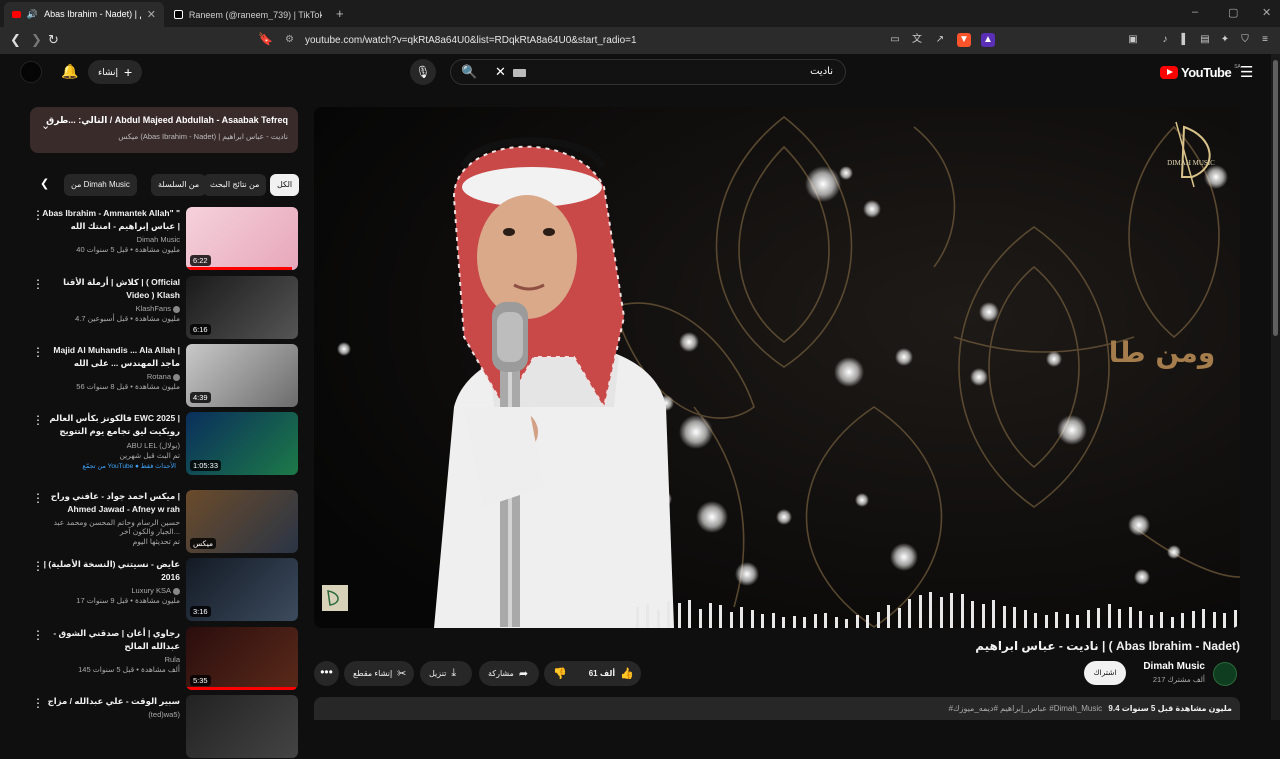 This screenshot has width=1280, height=759. What do you see at coordinates (289, 39) in the screenshot?
I see `site-info-icon: ⚙` at bounding box center [289, 39].